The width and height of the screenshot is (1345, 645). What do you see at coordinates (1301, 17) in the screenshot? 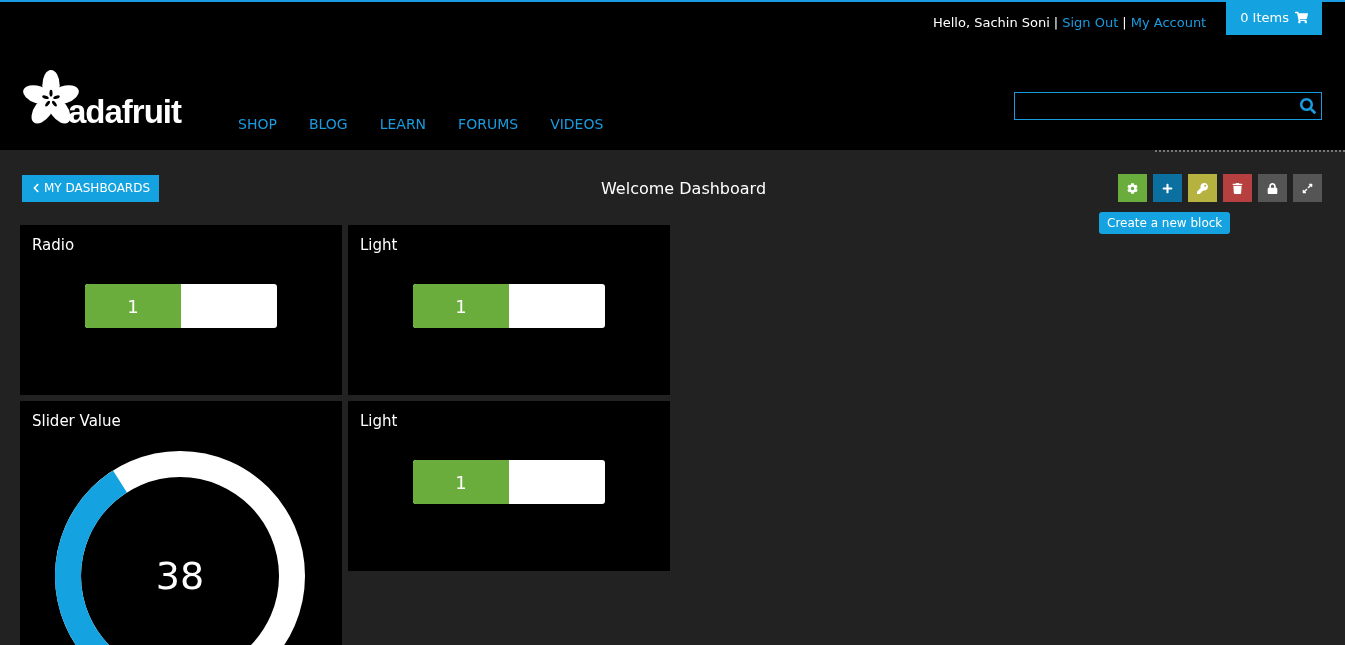
I see `cart-icon` at bounding box center [1301, 17].